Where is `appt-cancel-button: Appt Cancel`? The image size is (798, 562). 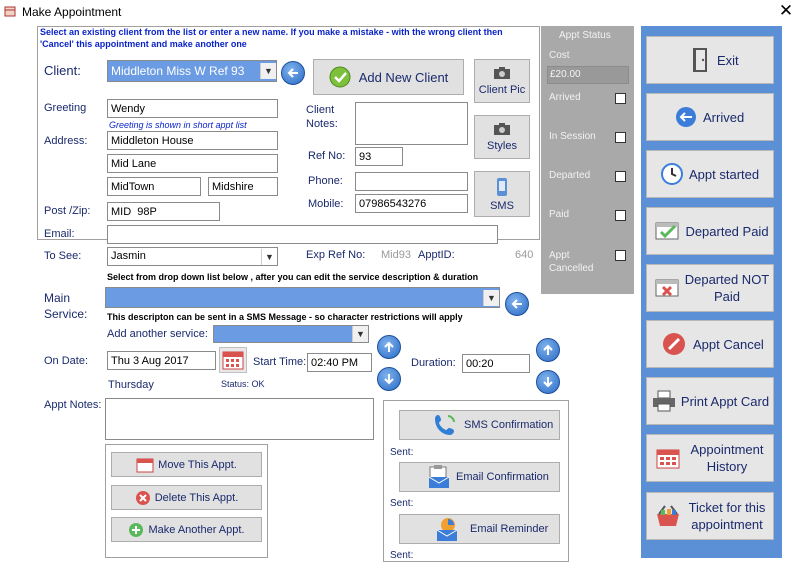
appt-cancel-button: Appt Cancel is located at coordinates (710, 344).